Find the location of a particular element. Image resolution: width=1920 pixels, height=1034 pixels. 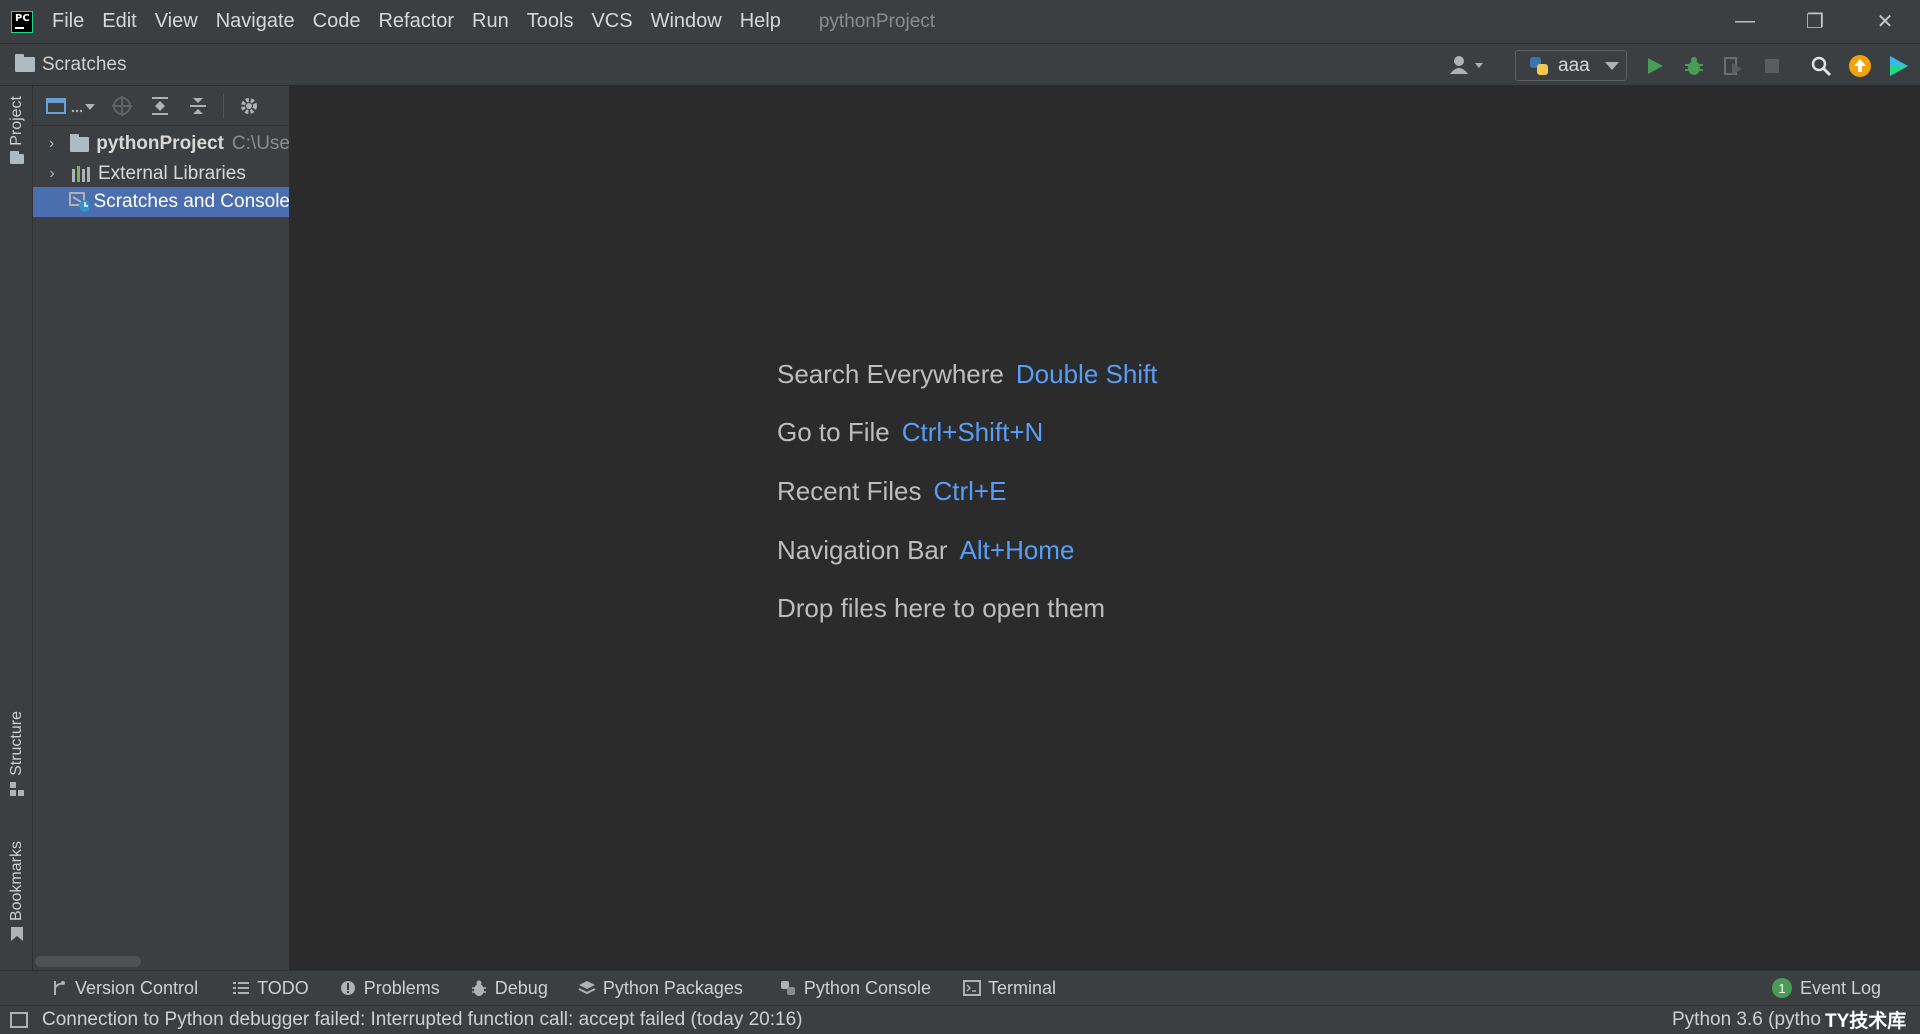

project-tool-tab: Project is located at coordinates (16, 135).